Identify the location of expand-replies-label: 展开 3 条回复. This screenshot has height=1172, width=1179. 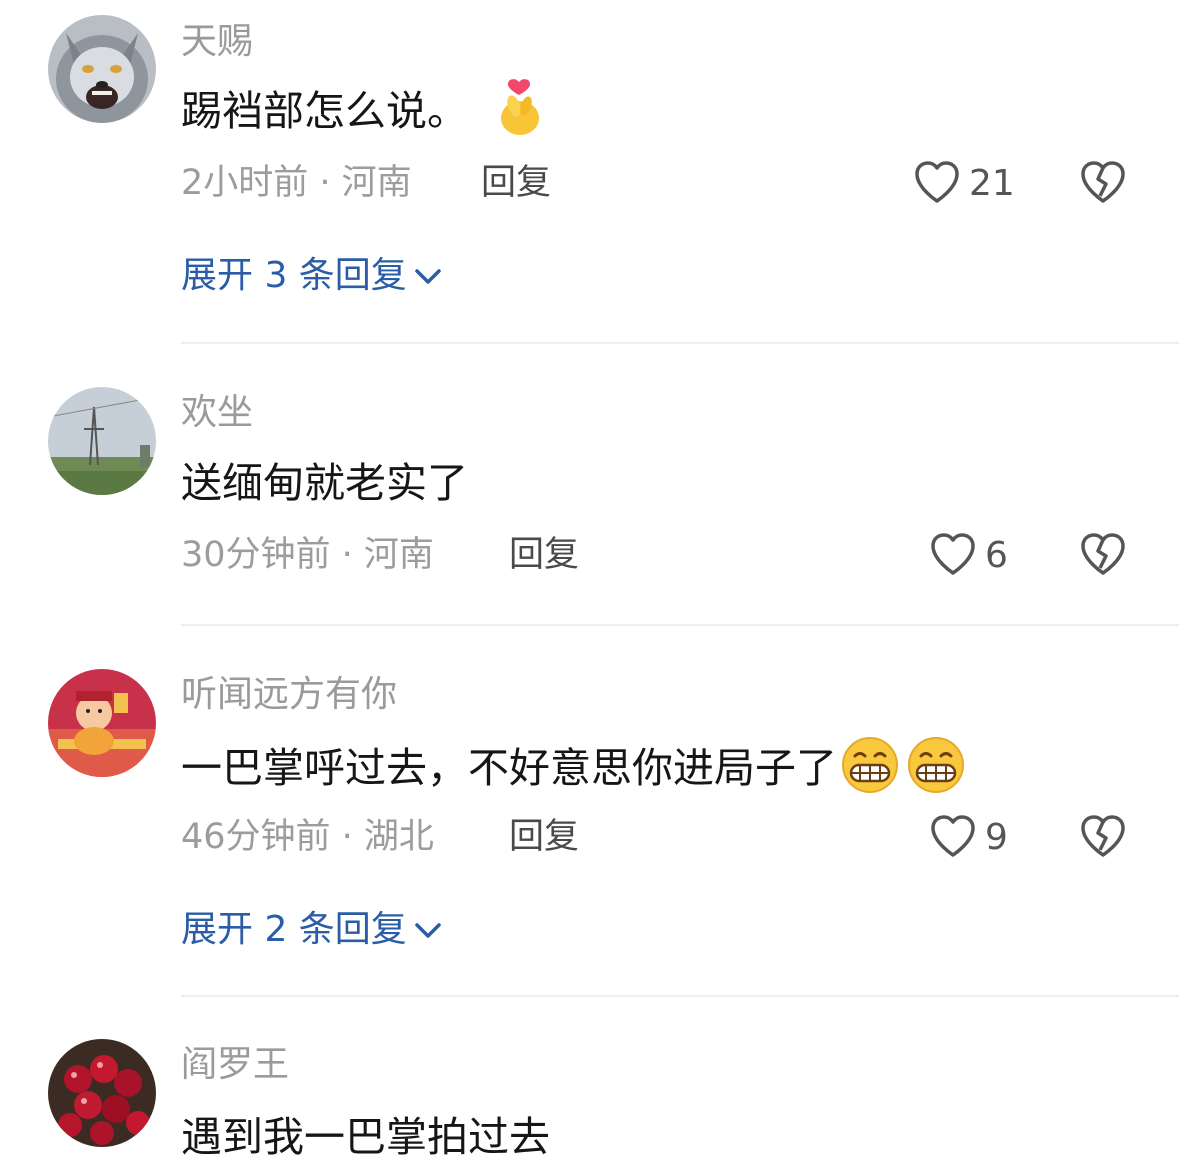
(294, 275).